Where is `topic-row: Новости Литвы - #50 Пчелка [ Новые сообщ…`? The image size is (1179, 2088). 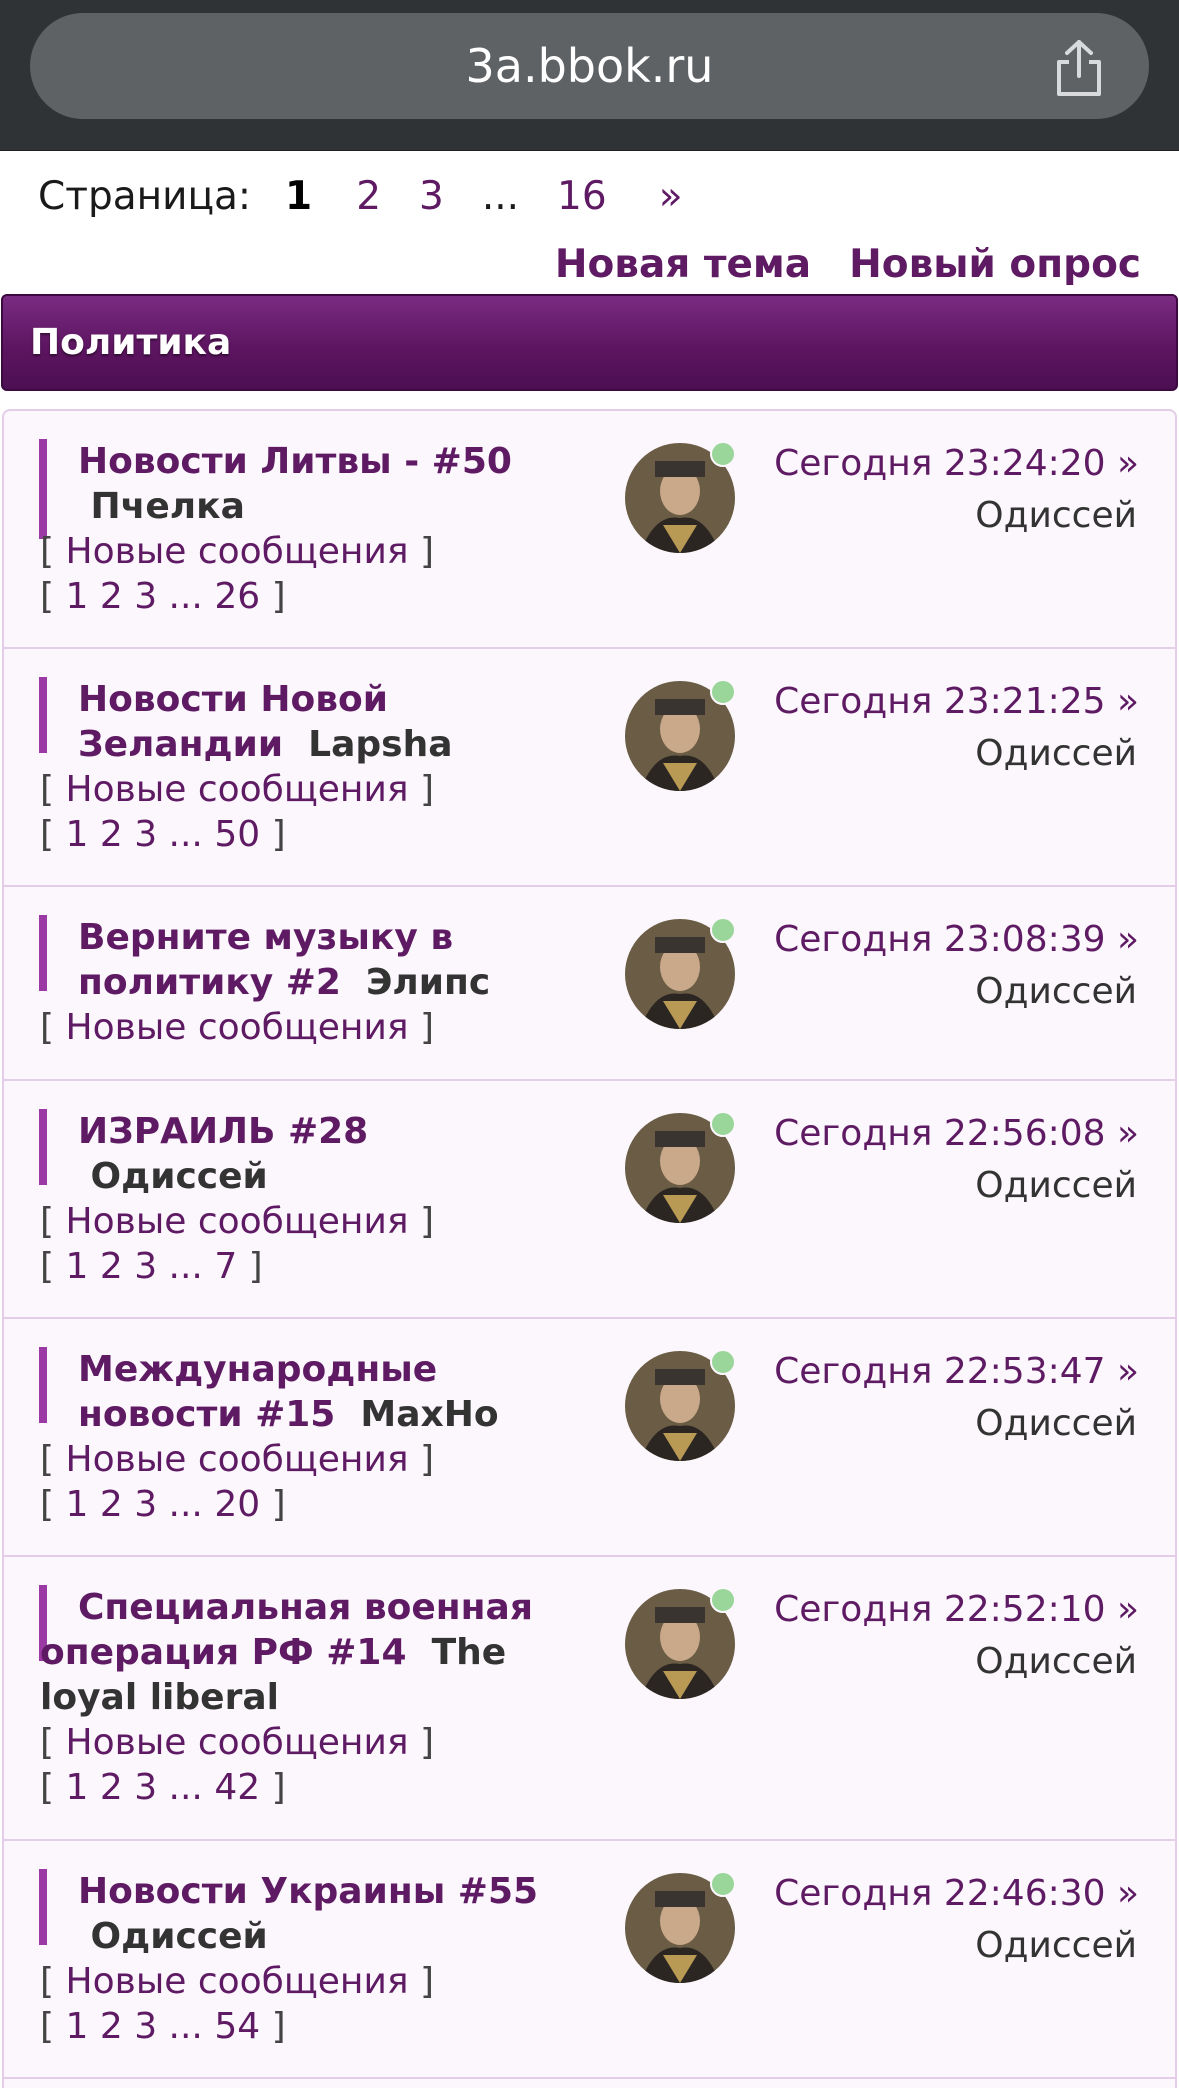 topic-row: Новости Литвы - #50 Пчелка [ Новые сообщ… is located at coordinates (589, 530).